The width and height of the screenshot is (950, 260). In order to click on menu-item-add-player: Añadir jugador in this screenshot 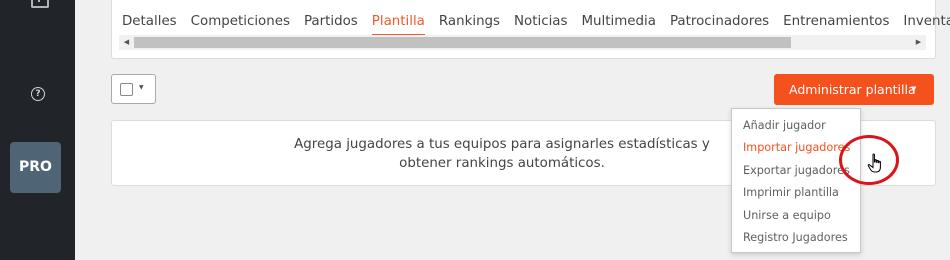, I will do `click(784, 125)`.